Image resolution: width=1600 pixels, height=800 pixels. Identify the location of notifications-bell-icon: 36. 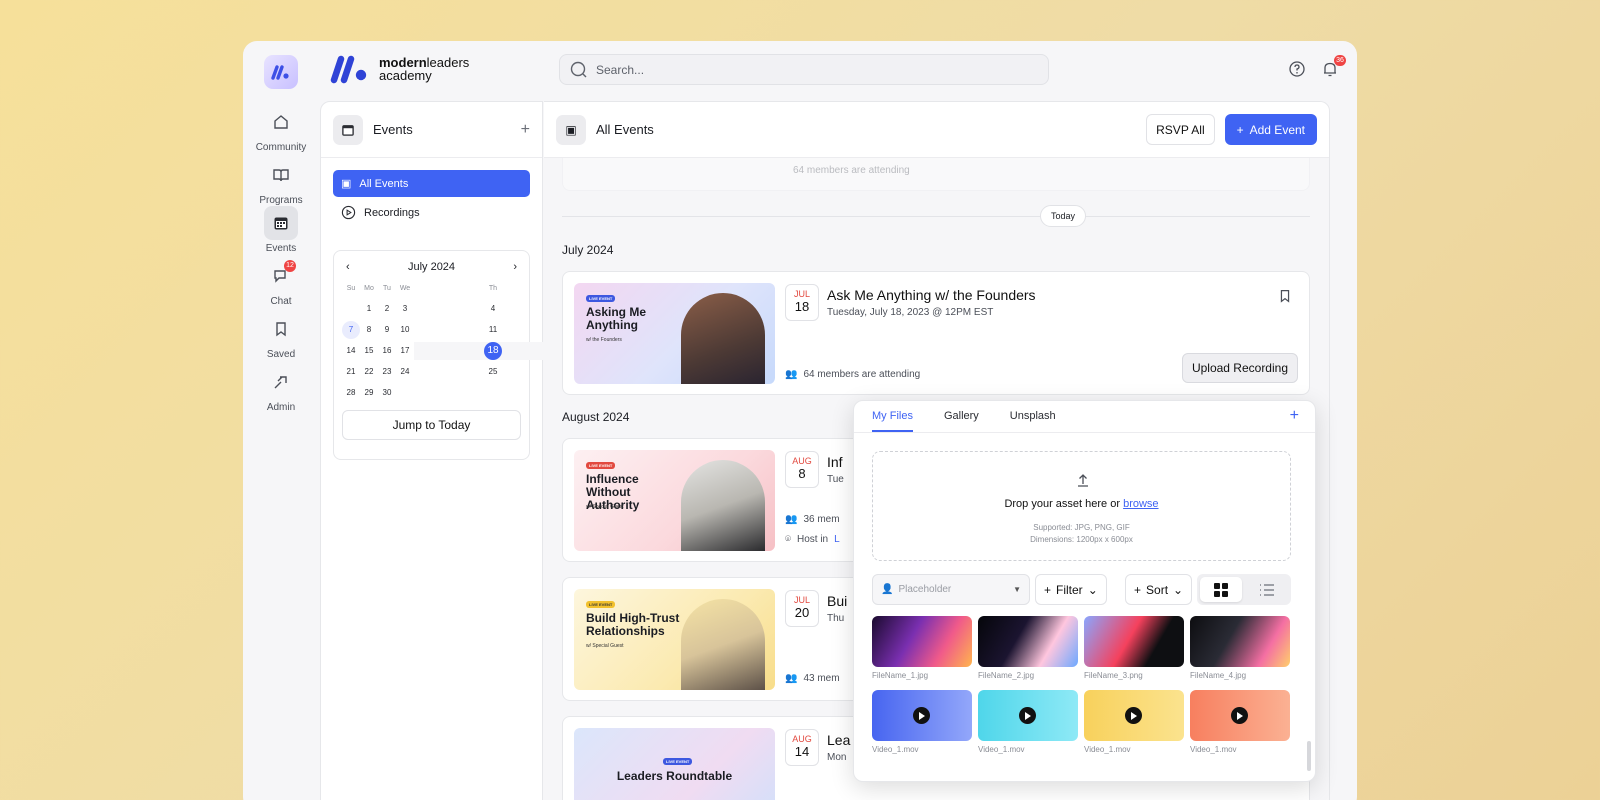
(1333, 67).